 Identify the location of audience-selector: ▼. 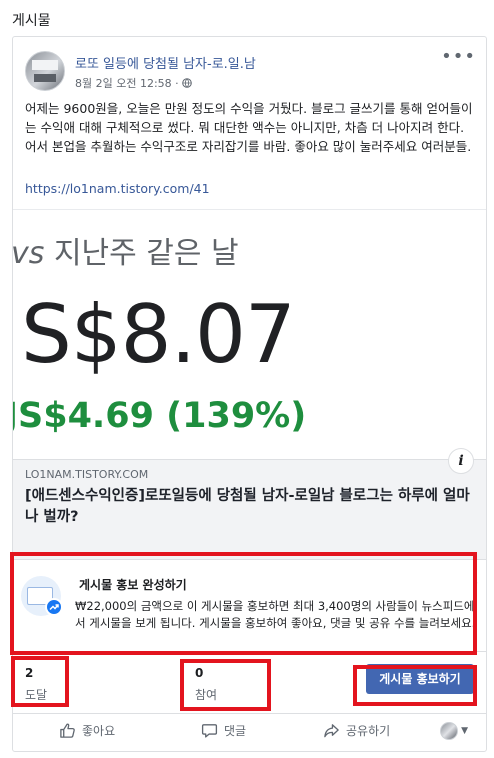
(454, 731).